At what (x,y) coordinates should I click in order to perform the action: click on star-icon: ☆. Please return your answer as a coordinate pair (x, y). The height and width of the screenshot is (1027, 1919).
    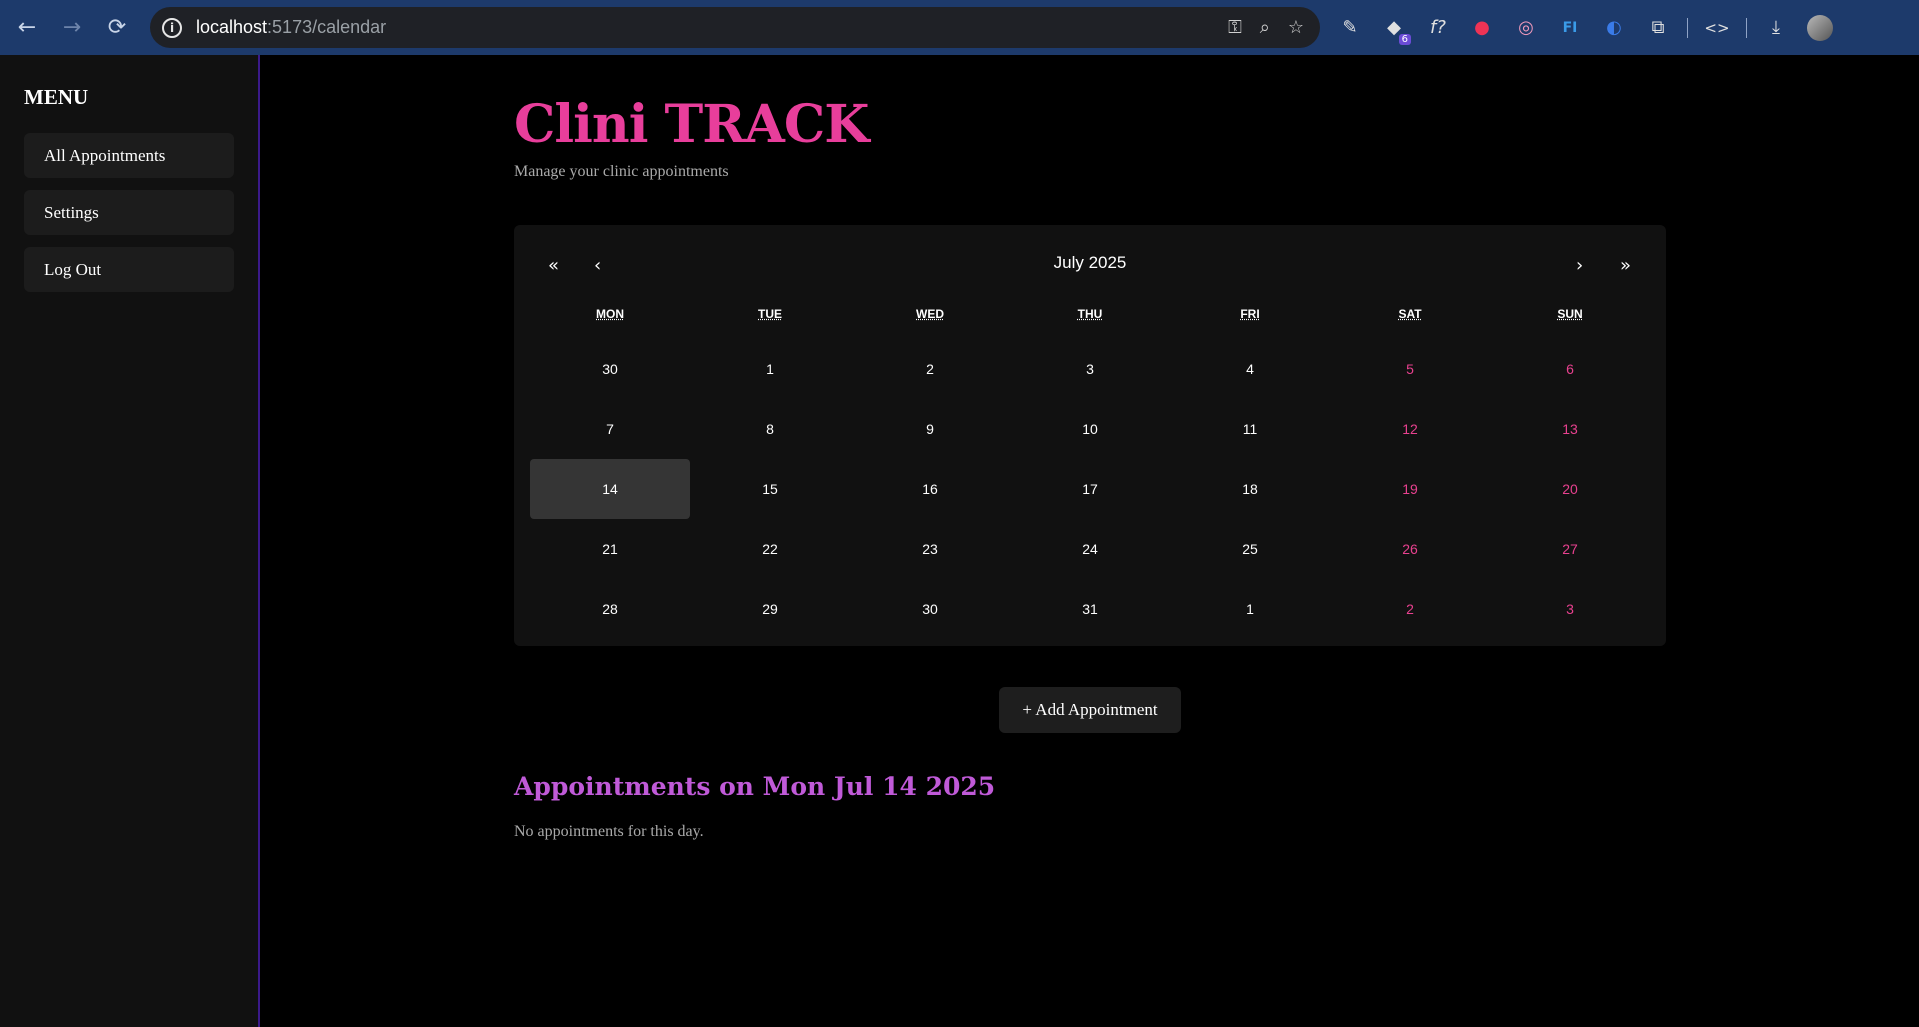
    Looking at the image, I should click on (1296, 27).